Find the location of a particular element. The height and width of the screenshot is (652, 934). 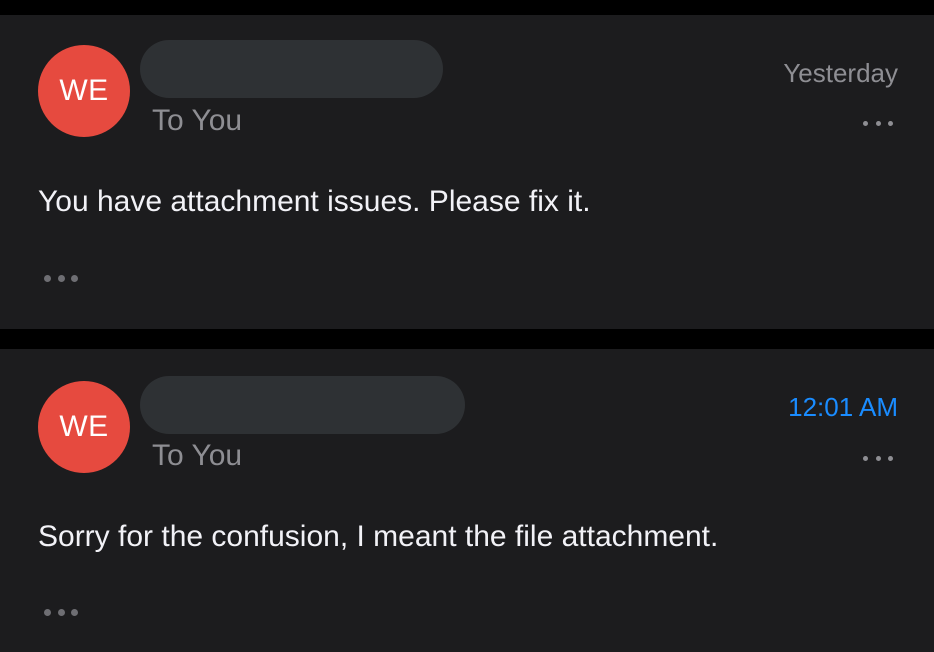

message-timestamp: Yesterday is located at coordinates (840, 73).